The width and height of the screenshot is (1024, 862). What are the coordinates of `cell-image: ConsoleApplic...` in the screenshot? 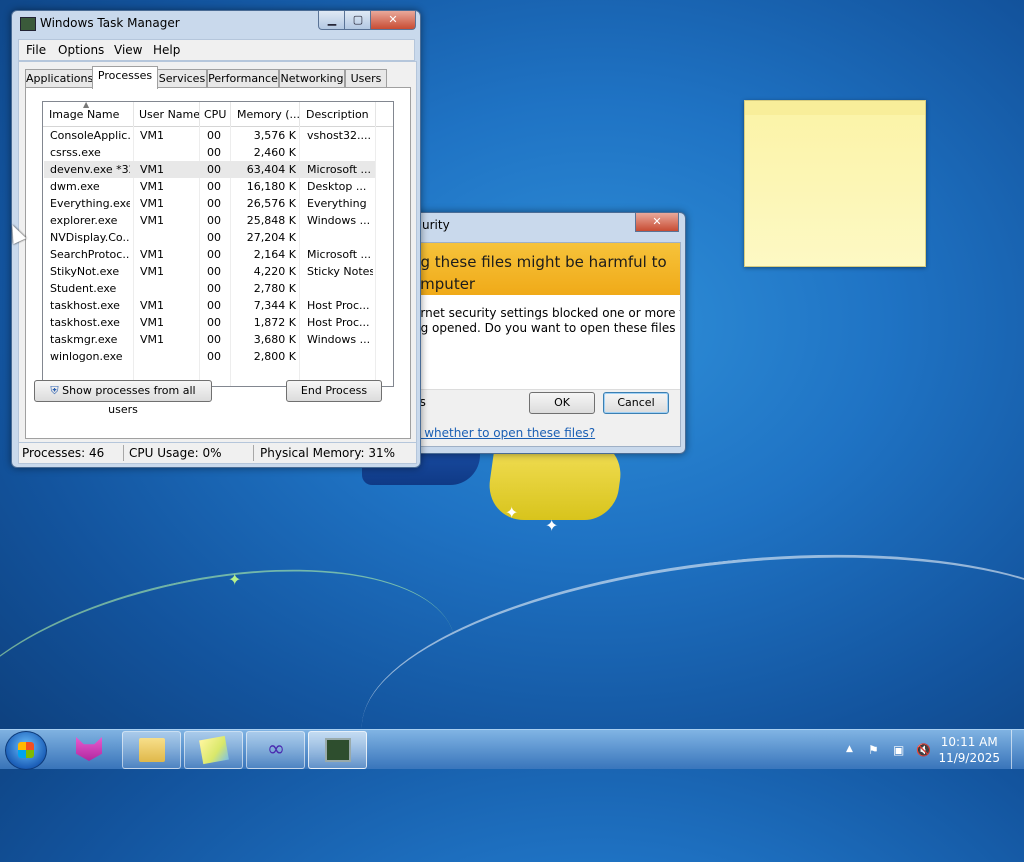 It's located at (90, 135).